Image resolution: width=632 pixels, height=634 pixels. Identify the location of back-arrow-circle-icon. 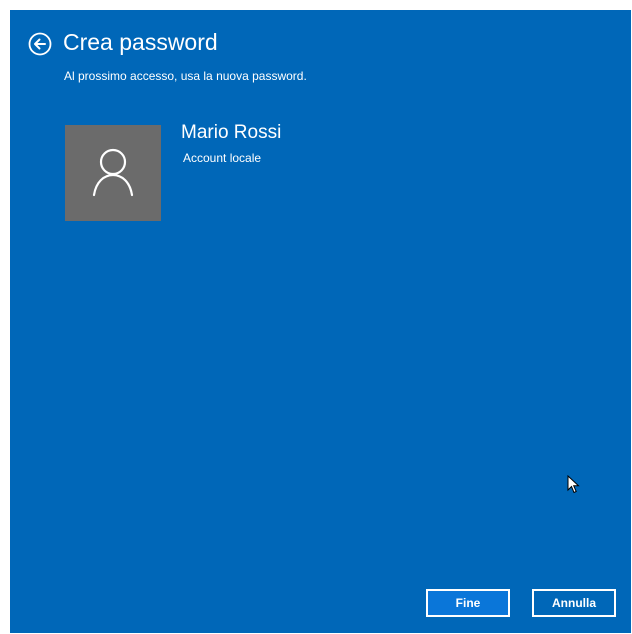
(40, 44).